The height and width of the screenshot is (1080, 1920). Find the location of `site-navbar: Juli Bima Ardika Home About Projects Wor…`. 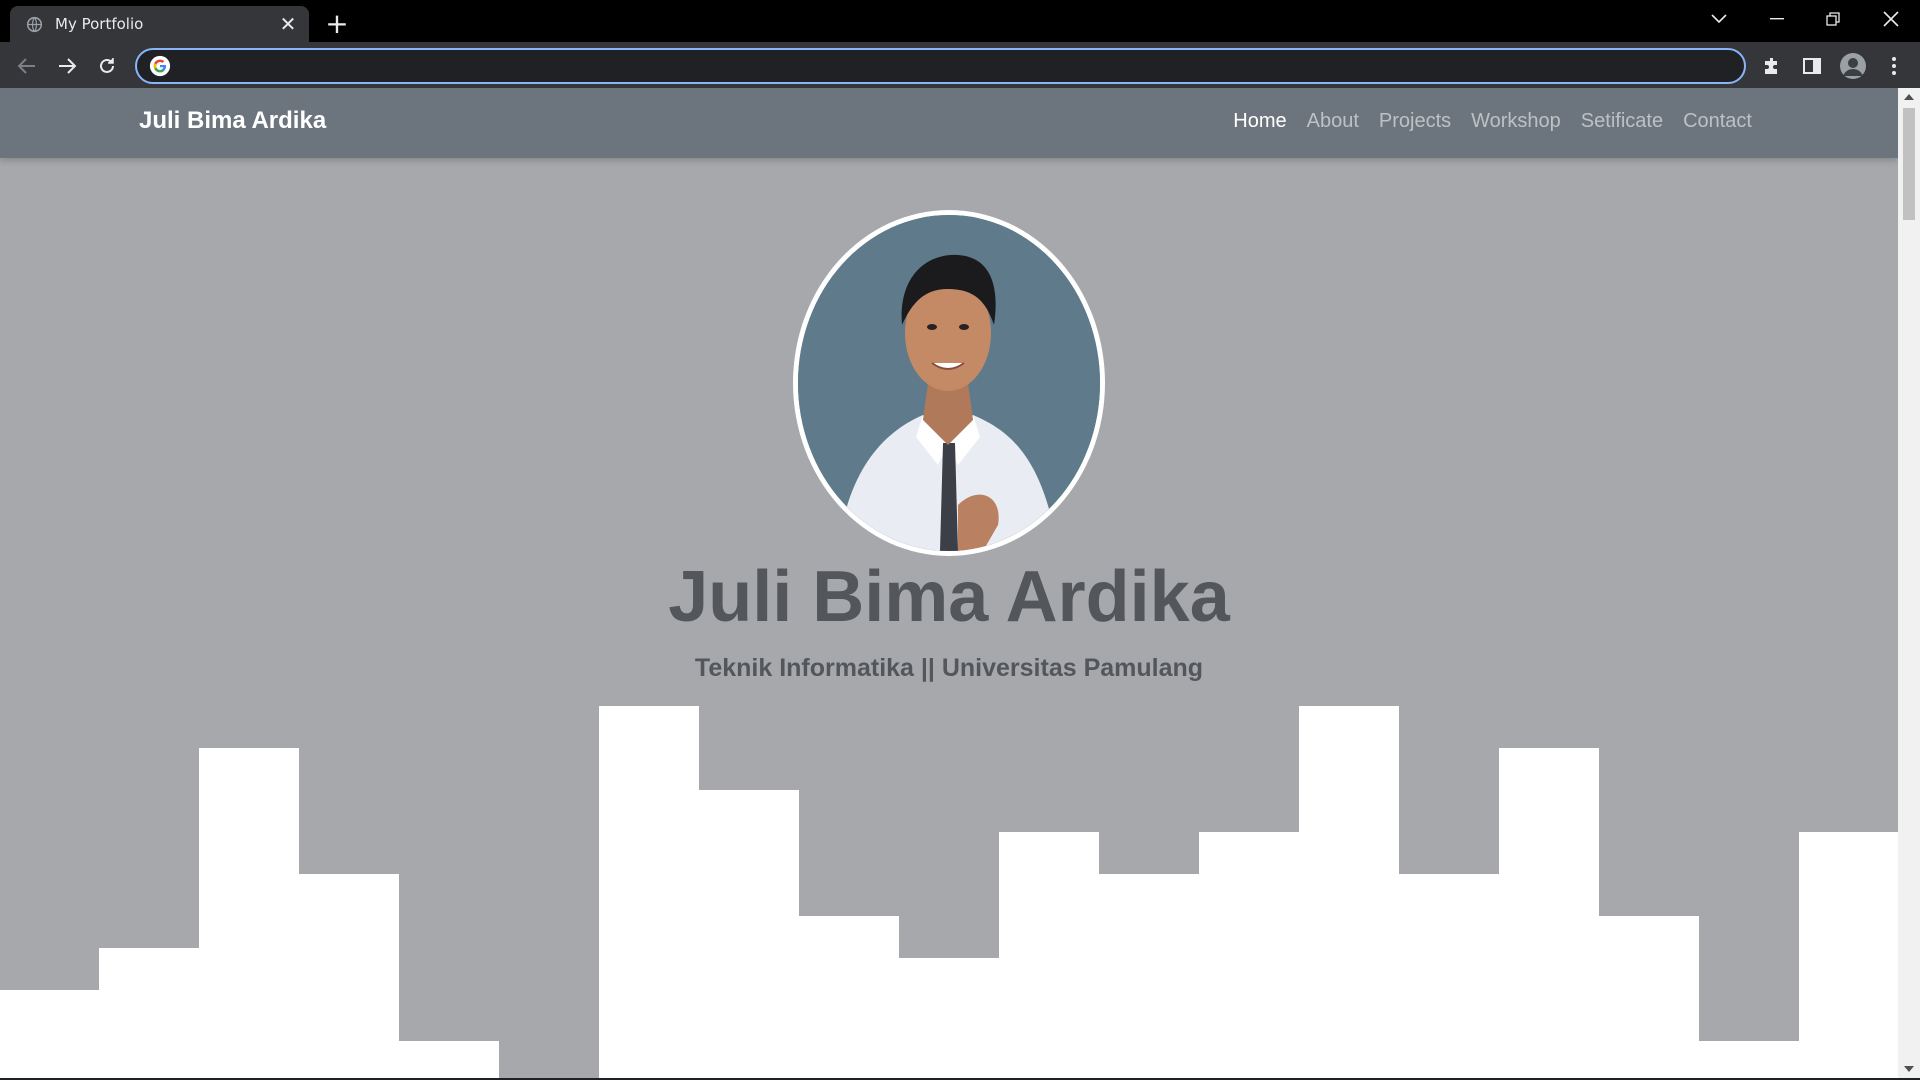

site-navbar: Juli Bima Ardika Home About Projects Wor… is located at coordinates (949, 123).